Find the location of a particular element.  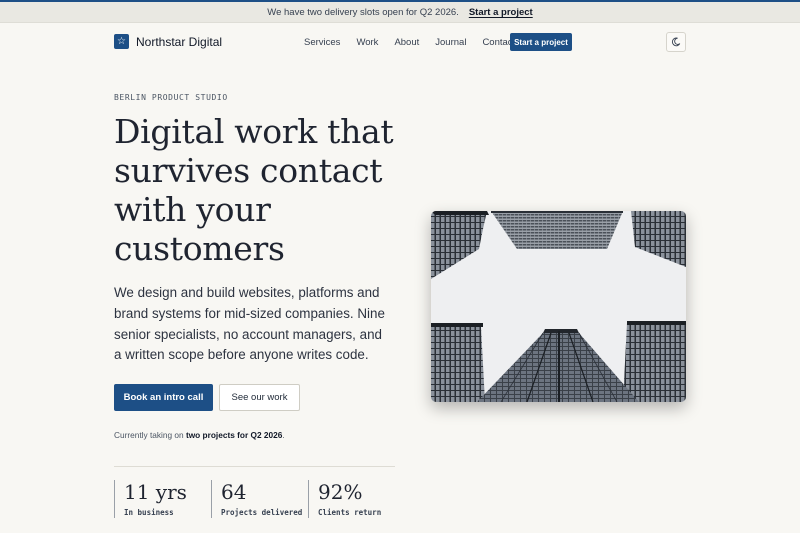

stat-projects: 64 Projects delivered is located at coordinates (256, 499).